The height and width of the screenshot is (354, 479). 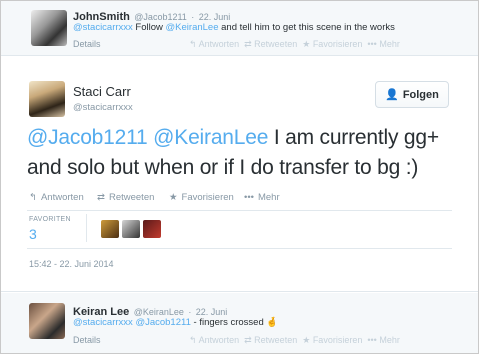 What do you see at coordinates (103, 107) in the screenshot?
I see `author-handle: @stacicarrxxx` at bounding box center [103, 107].